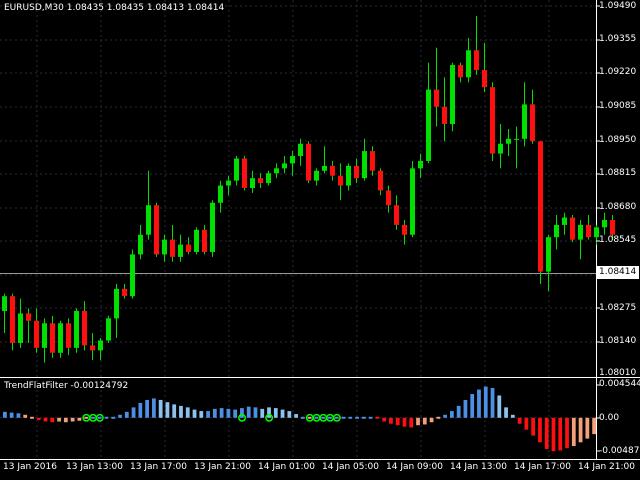 The width and height of the screenshot is (640, 480). Describe the element at coordinates (618, 240) in the screenshot. I see `price-axis-label: 1.08545` at that location.